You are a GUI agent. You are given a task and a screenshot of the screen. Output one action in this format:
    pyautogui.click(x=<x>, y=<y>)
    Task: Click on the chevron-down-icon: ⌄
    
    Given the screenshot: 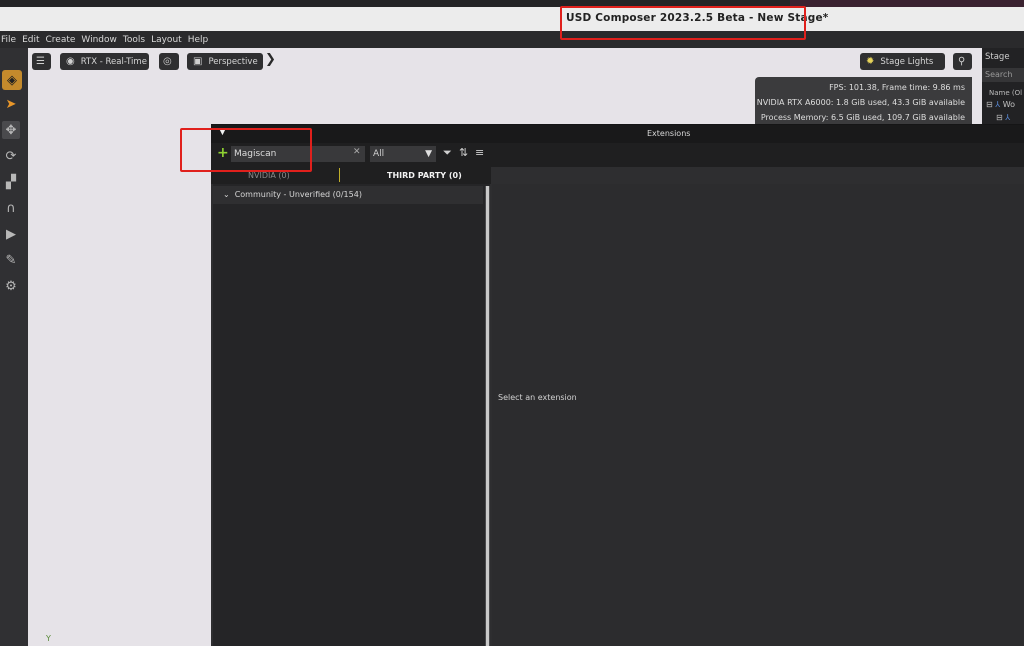 What is the action you would take?
    pyautogui.click(x=226, y=194)
    